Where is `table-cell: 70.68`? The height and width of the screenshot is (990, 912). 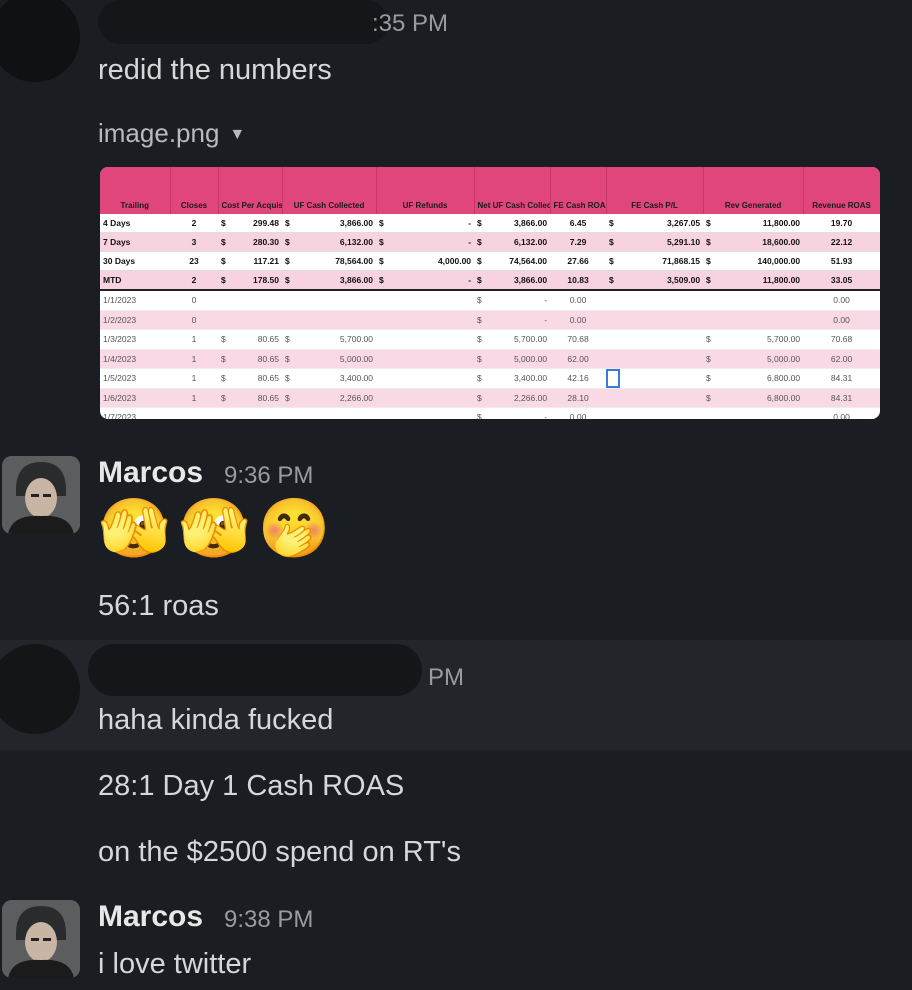 table-cell: 70.68 is located at coordinates (578, 339).